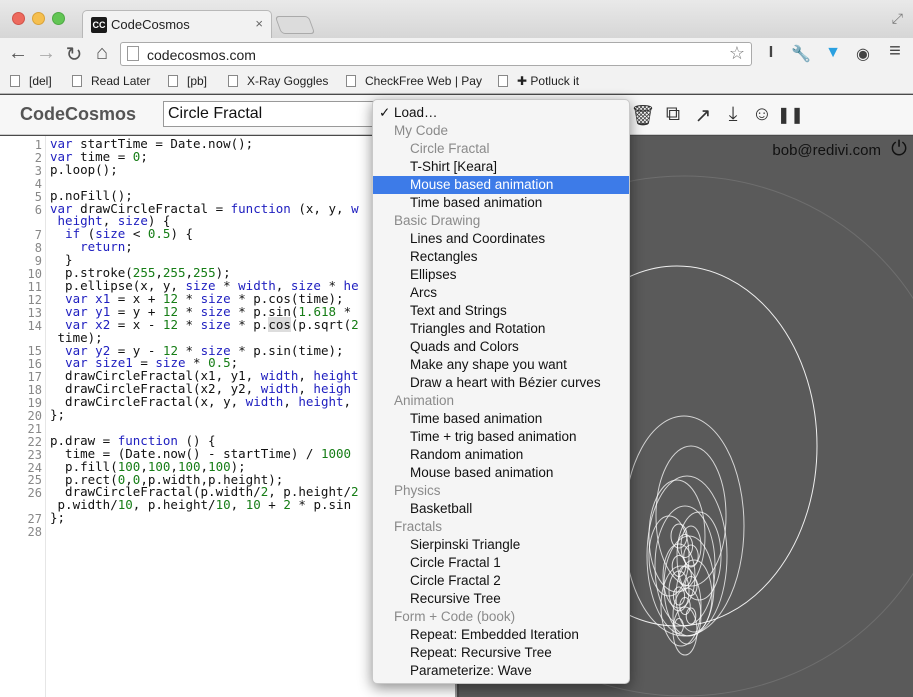 The height and width of the screenshot is (697, 913). What do you see at coordinates (18, 18) in the screenshot?
I see `window-close-button` at bounding box center [18, 18].